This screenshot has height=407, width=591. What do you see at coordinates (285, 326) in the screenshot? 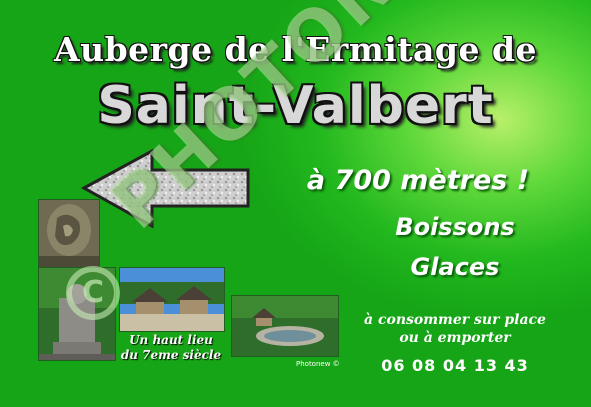
I see `photo-garden-pool` at bounding box center [285, 326].